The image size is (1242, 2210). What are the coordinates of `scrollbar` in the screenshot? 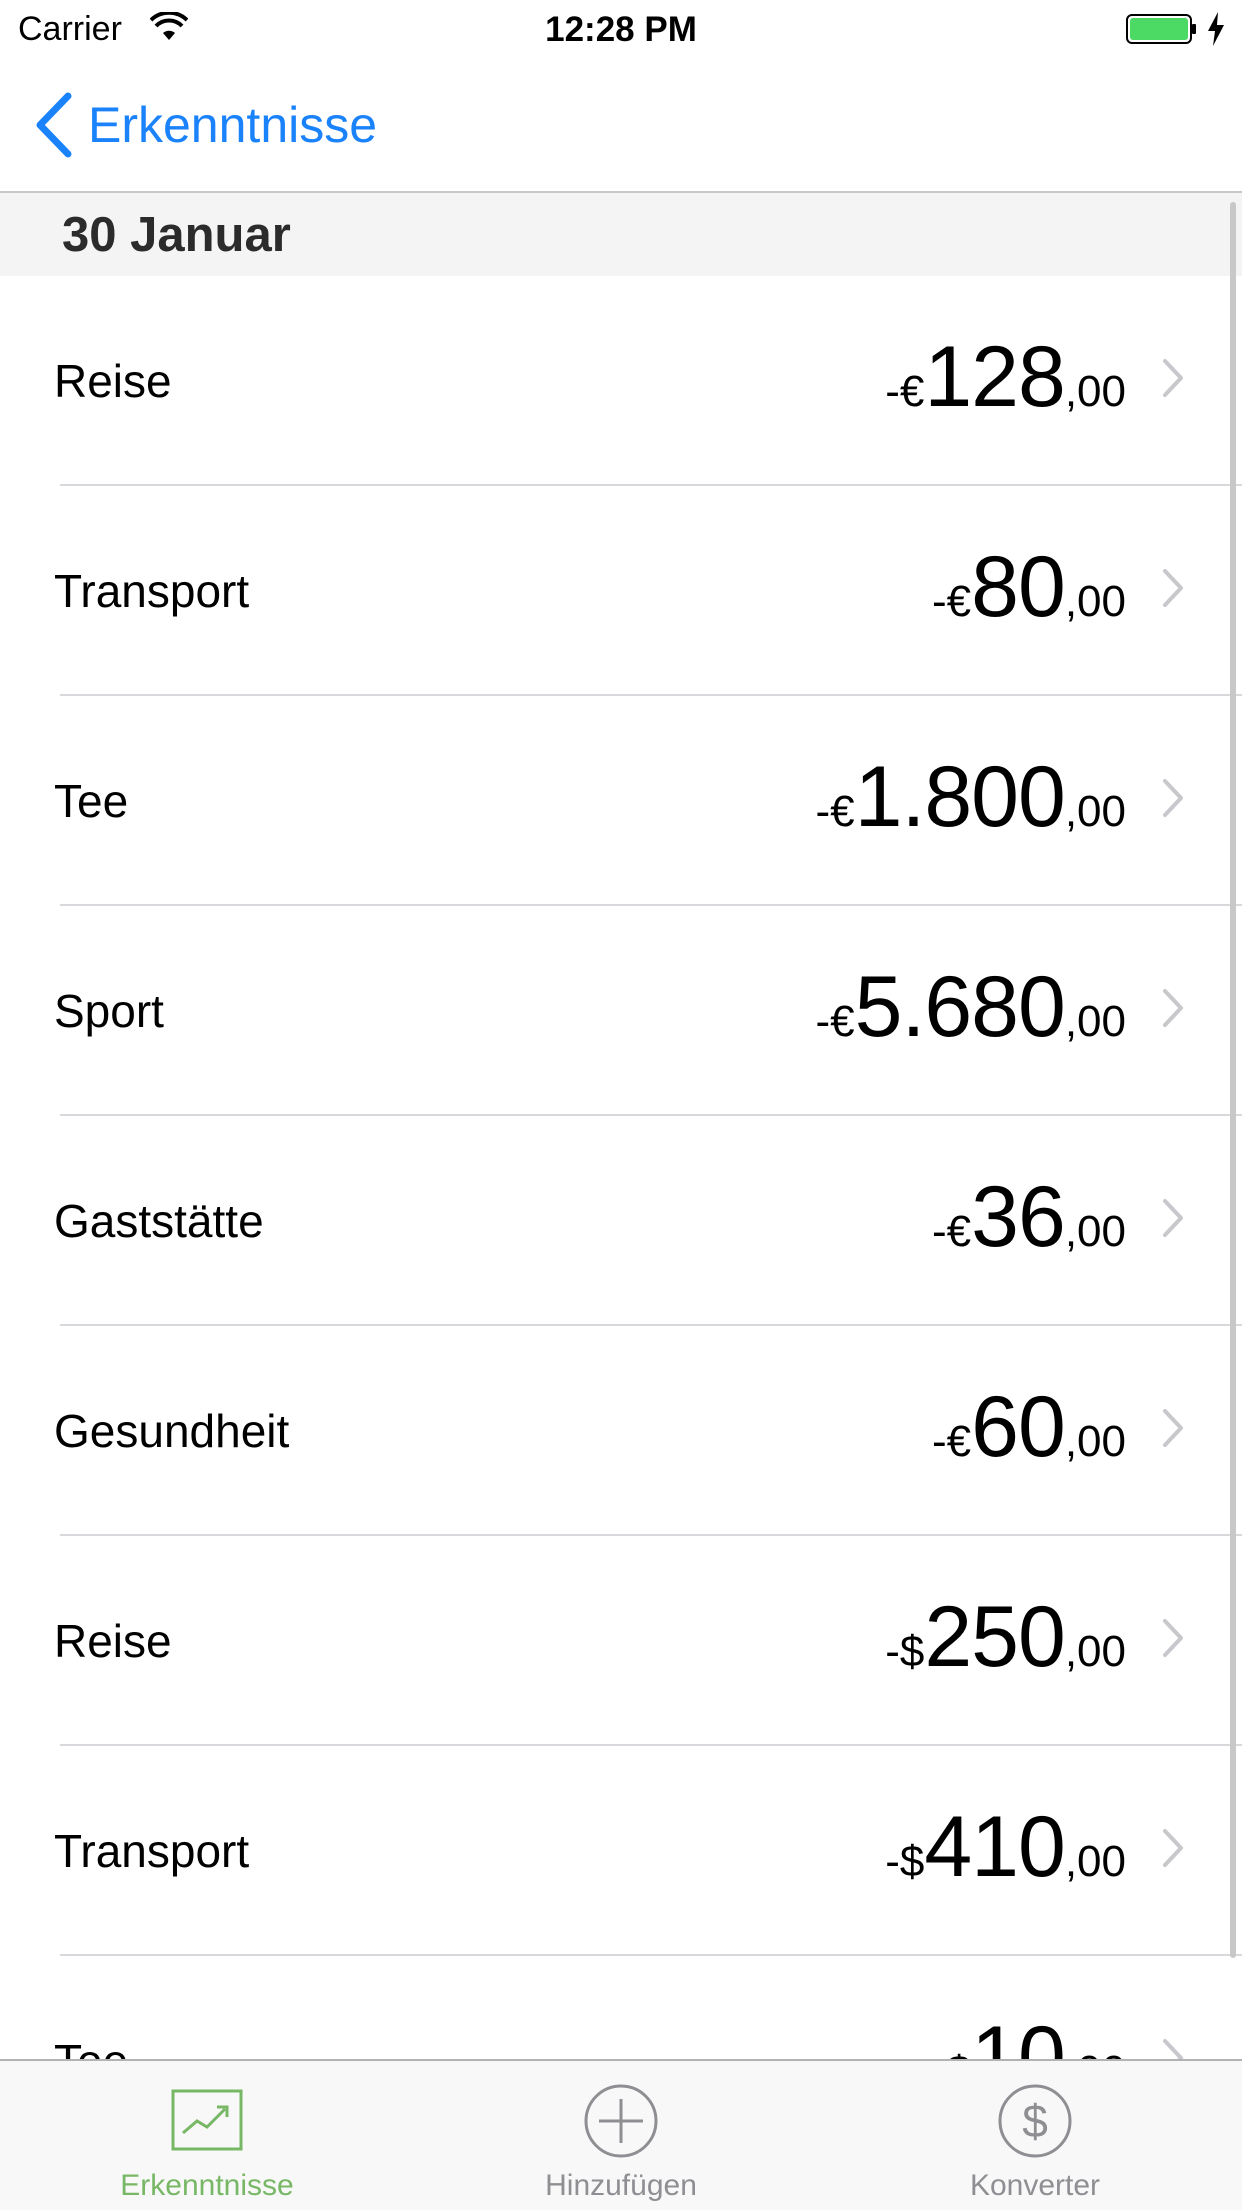 It's located at (1233, 1080).